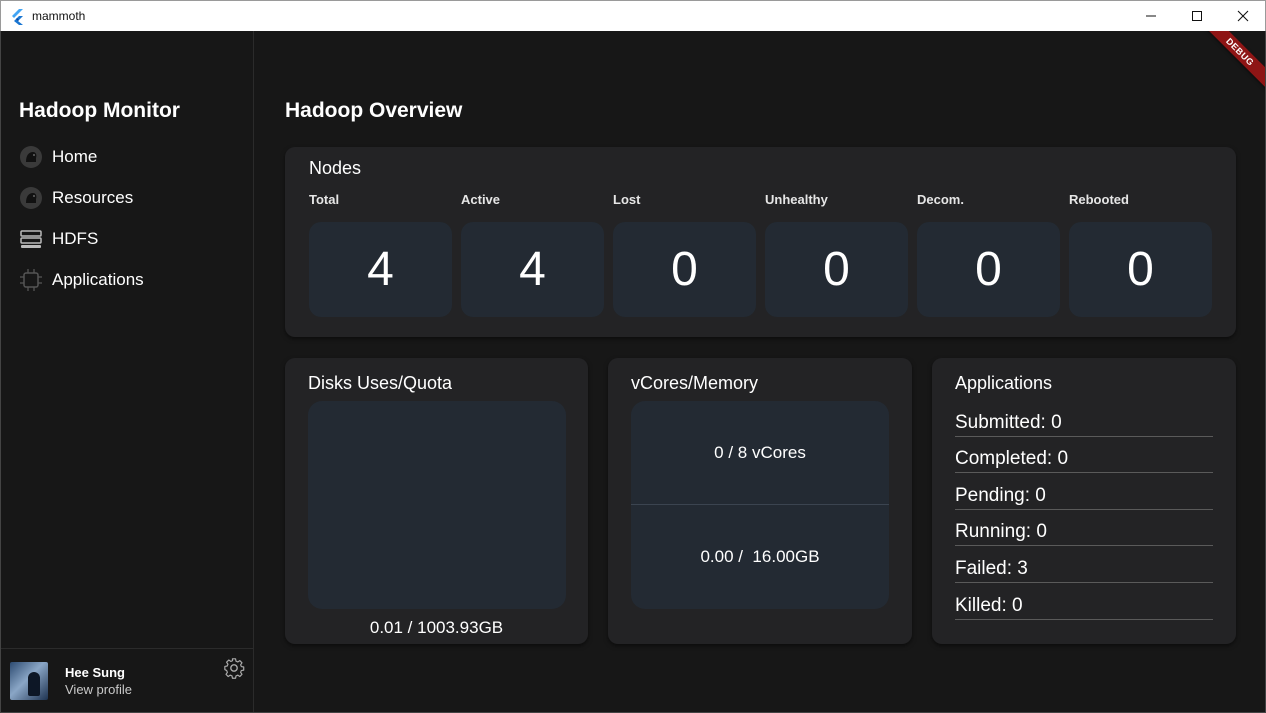 The height and width of the screenshot is (713, 1266). I want to click on maximize-icon, so click(1197, 16).